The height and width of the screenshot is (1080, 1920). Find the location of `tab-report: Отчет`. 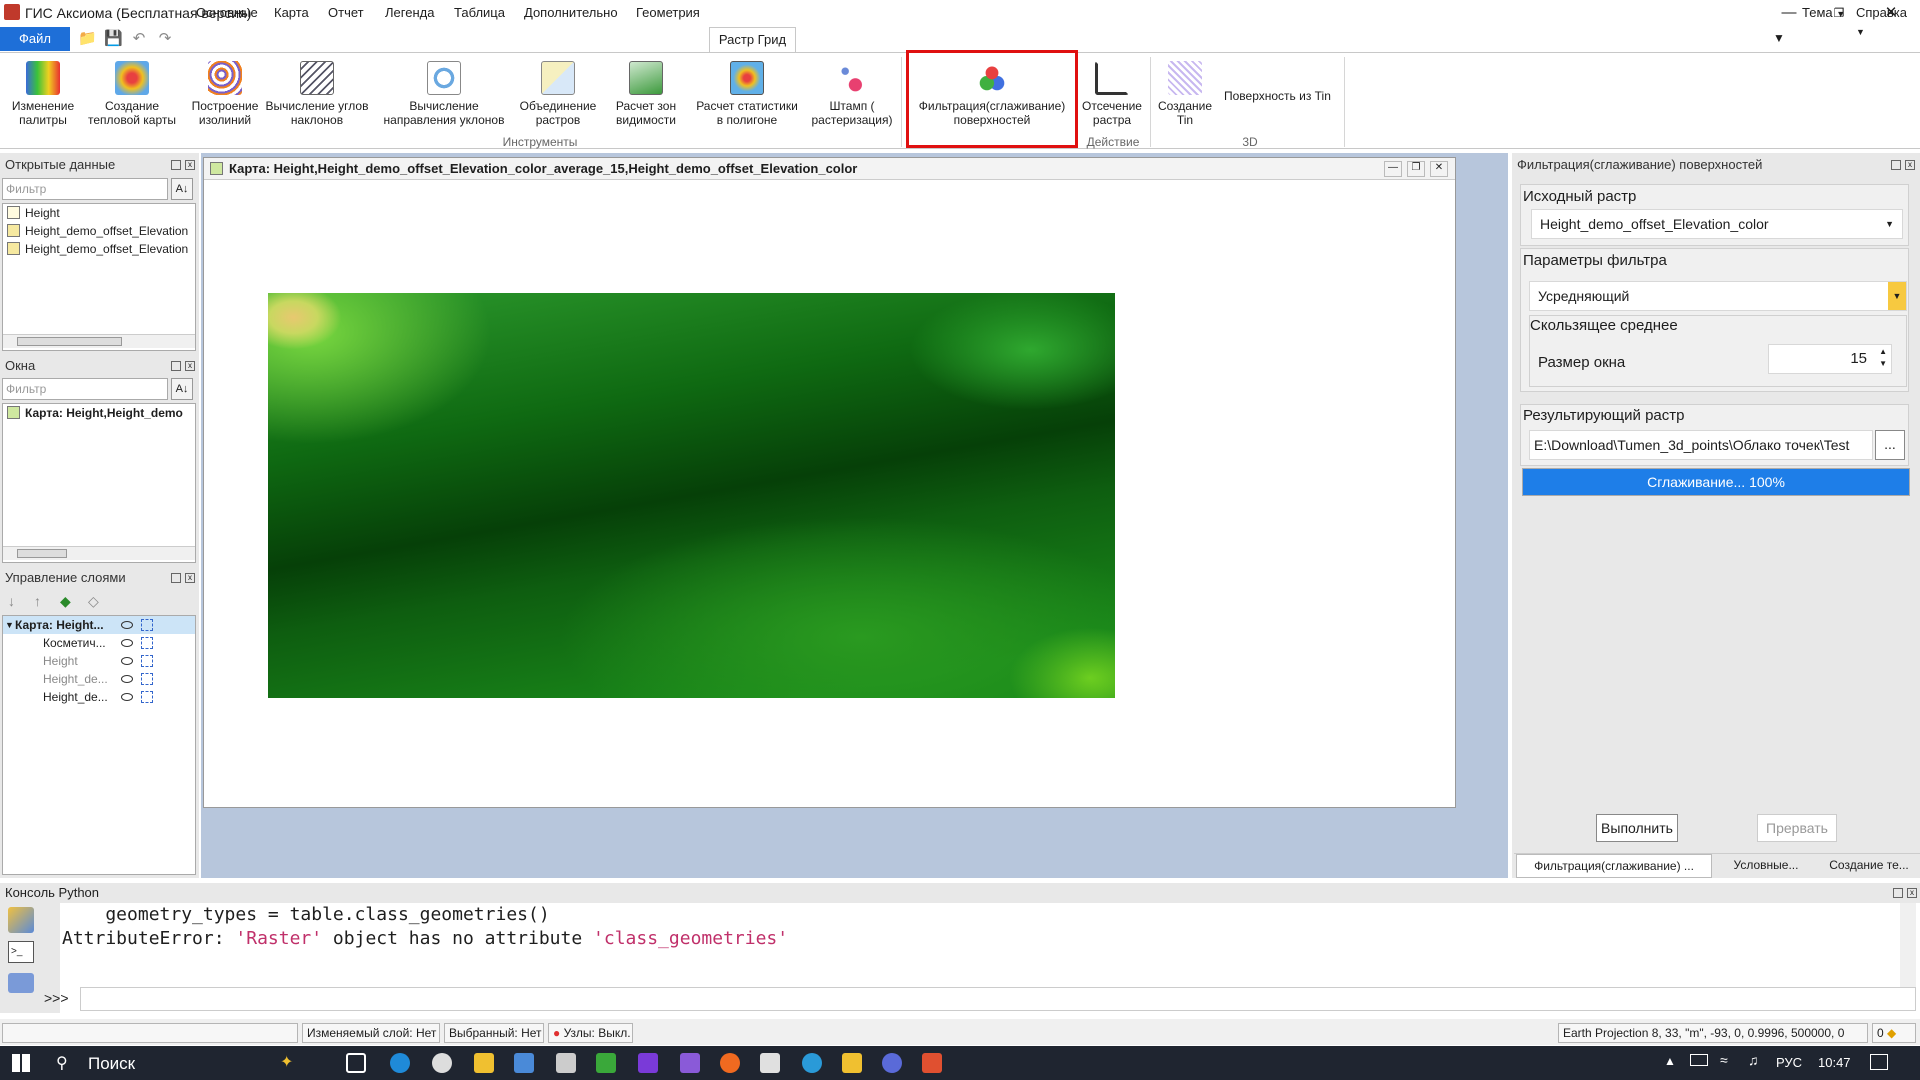

tab-report: Отчет is located at coordinates (346, 14).